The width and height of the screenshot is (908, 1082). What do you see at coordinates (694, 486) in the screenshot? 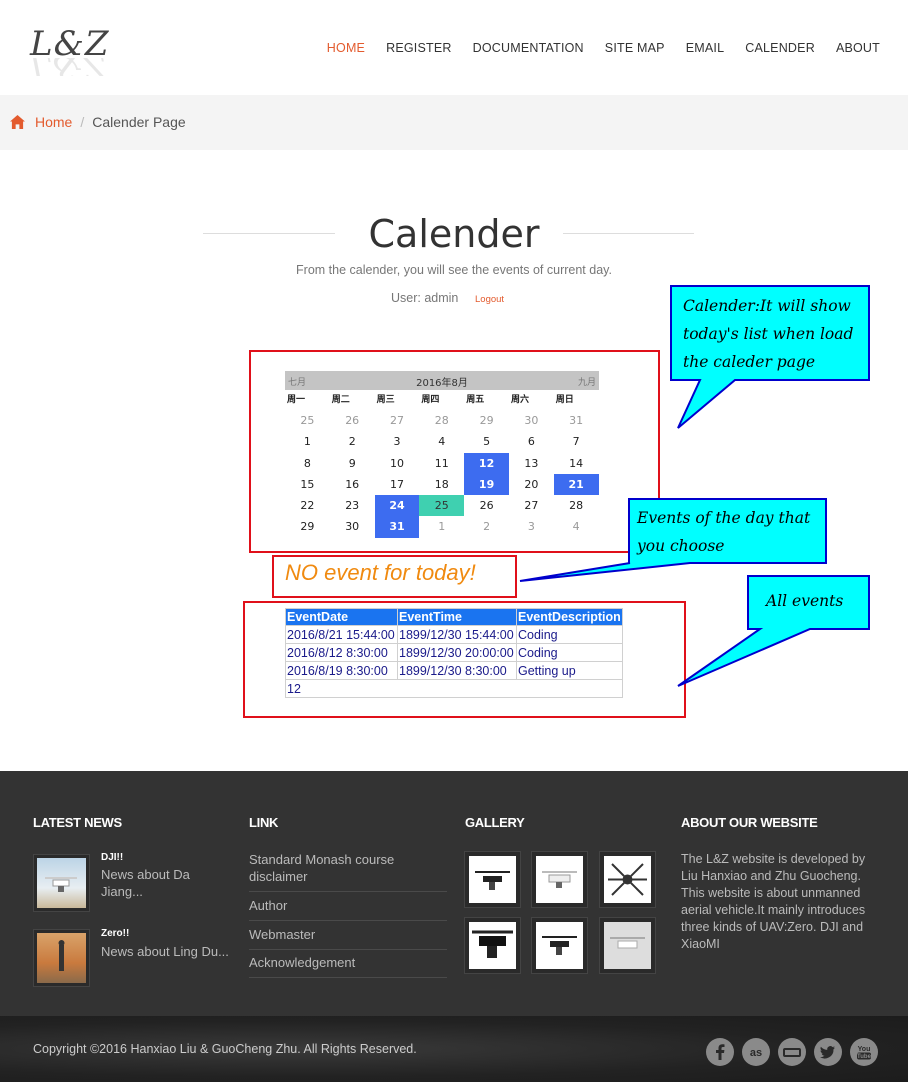
I see `callout-layer` at bounding box center [694, 486].